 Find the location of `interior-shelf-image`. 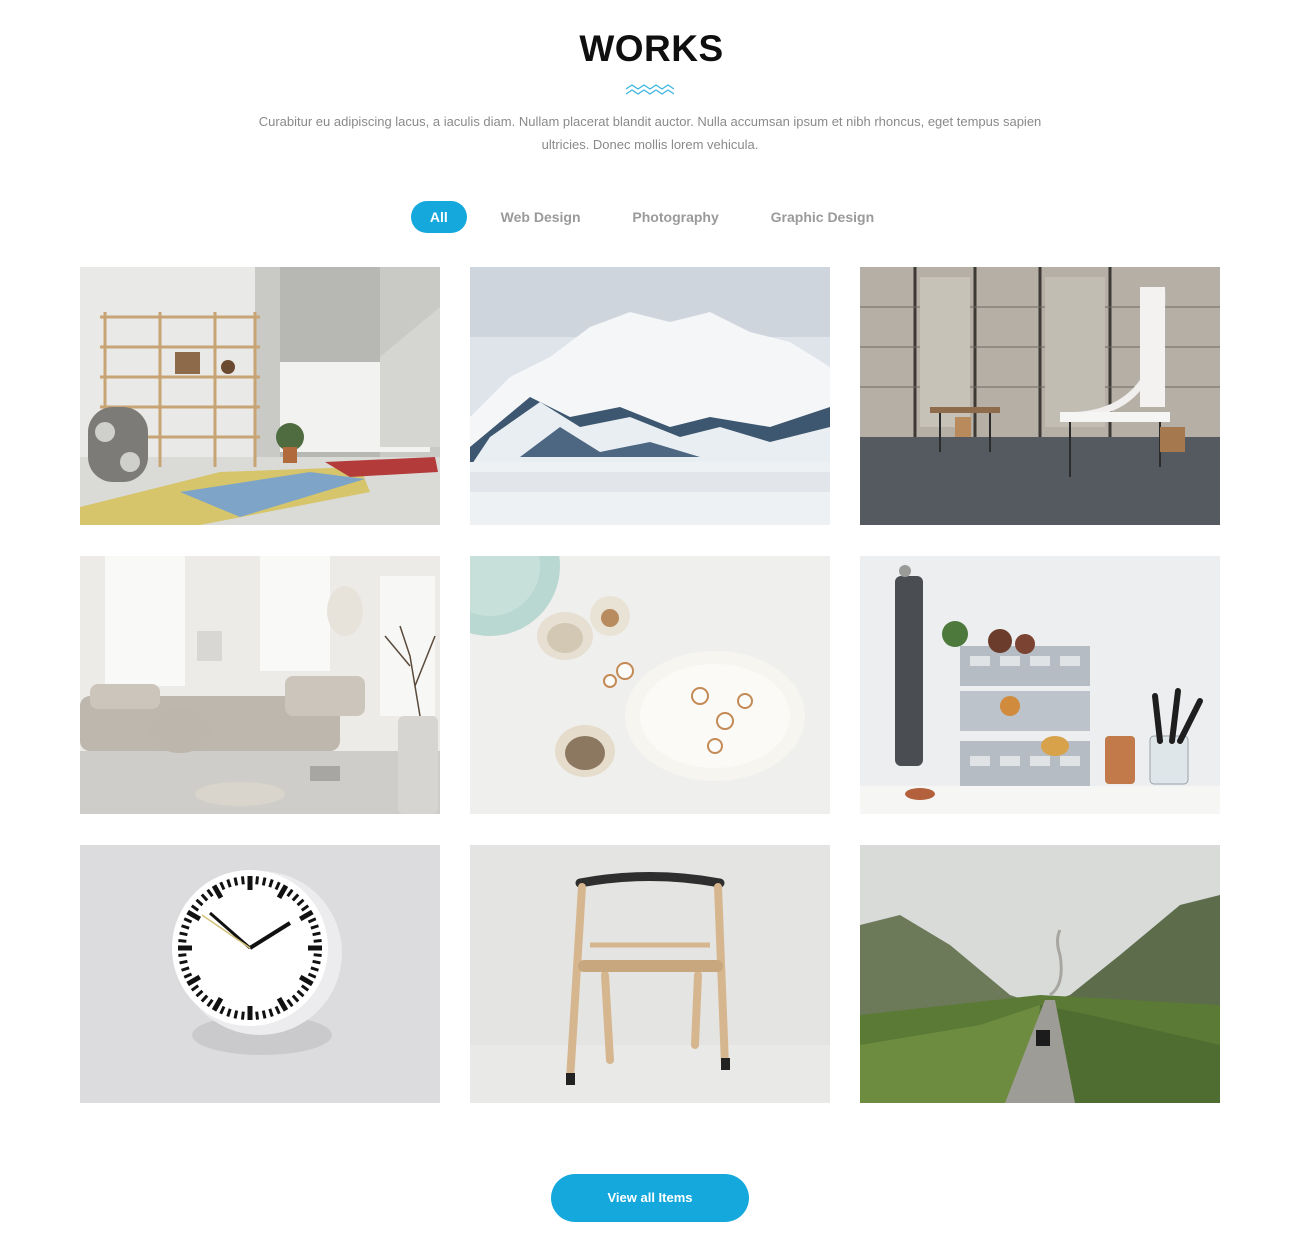

interior-shelf-image is located at coordinates (260, 396).